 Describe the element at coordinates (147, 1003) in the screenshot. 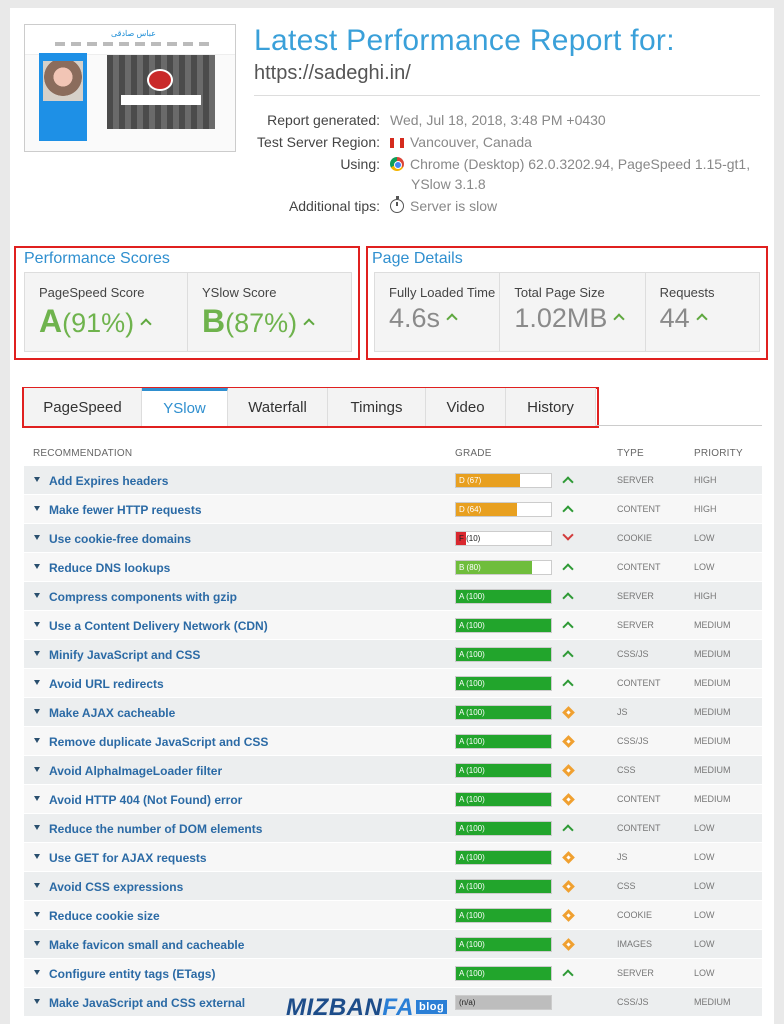

I see `recommendation-name: Make JavaScript and CSS external` at that location.